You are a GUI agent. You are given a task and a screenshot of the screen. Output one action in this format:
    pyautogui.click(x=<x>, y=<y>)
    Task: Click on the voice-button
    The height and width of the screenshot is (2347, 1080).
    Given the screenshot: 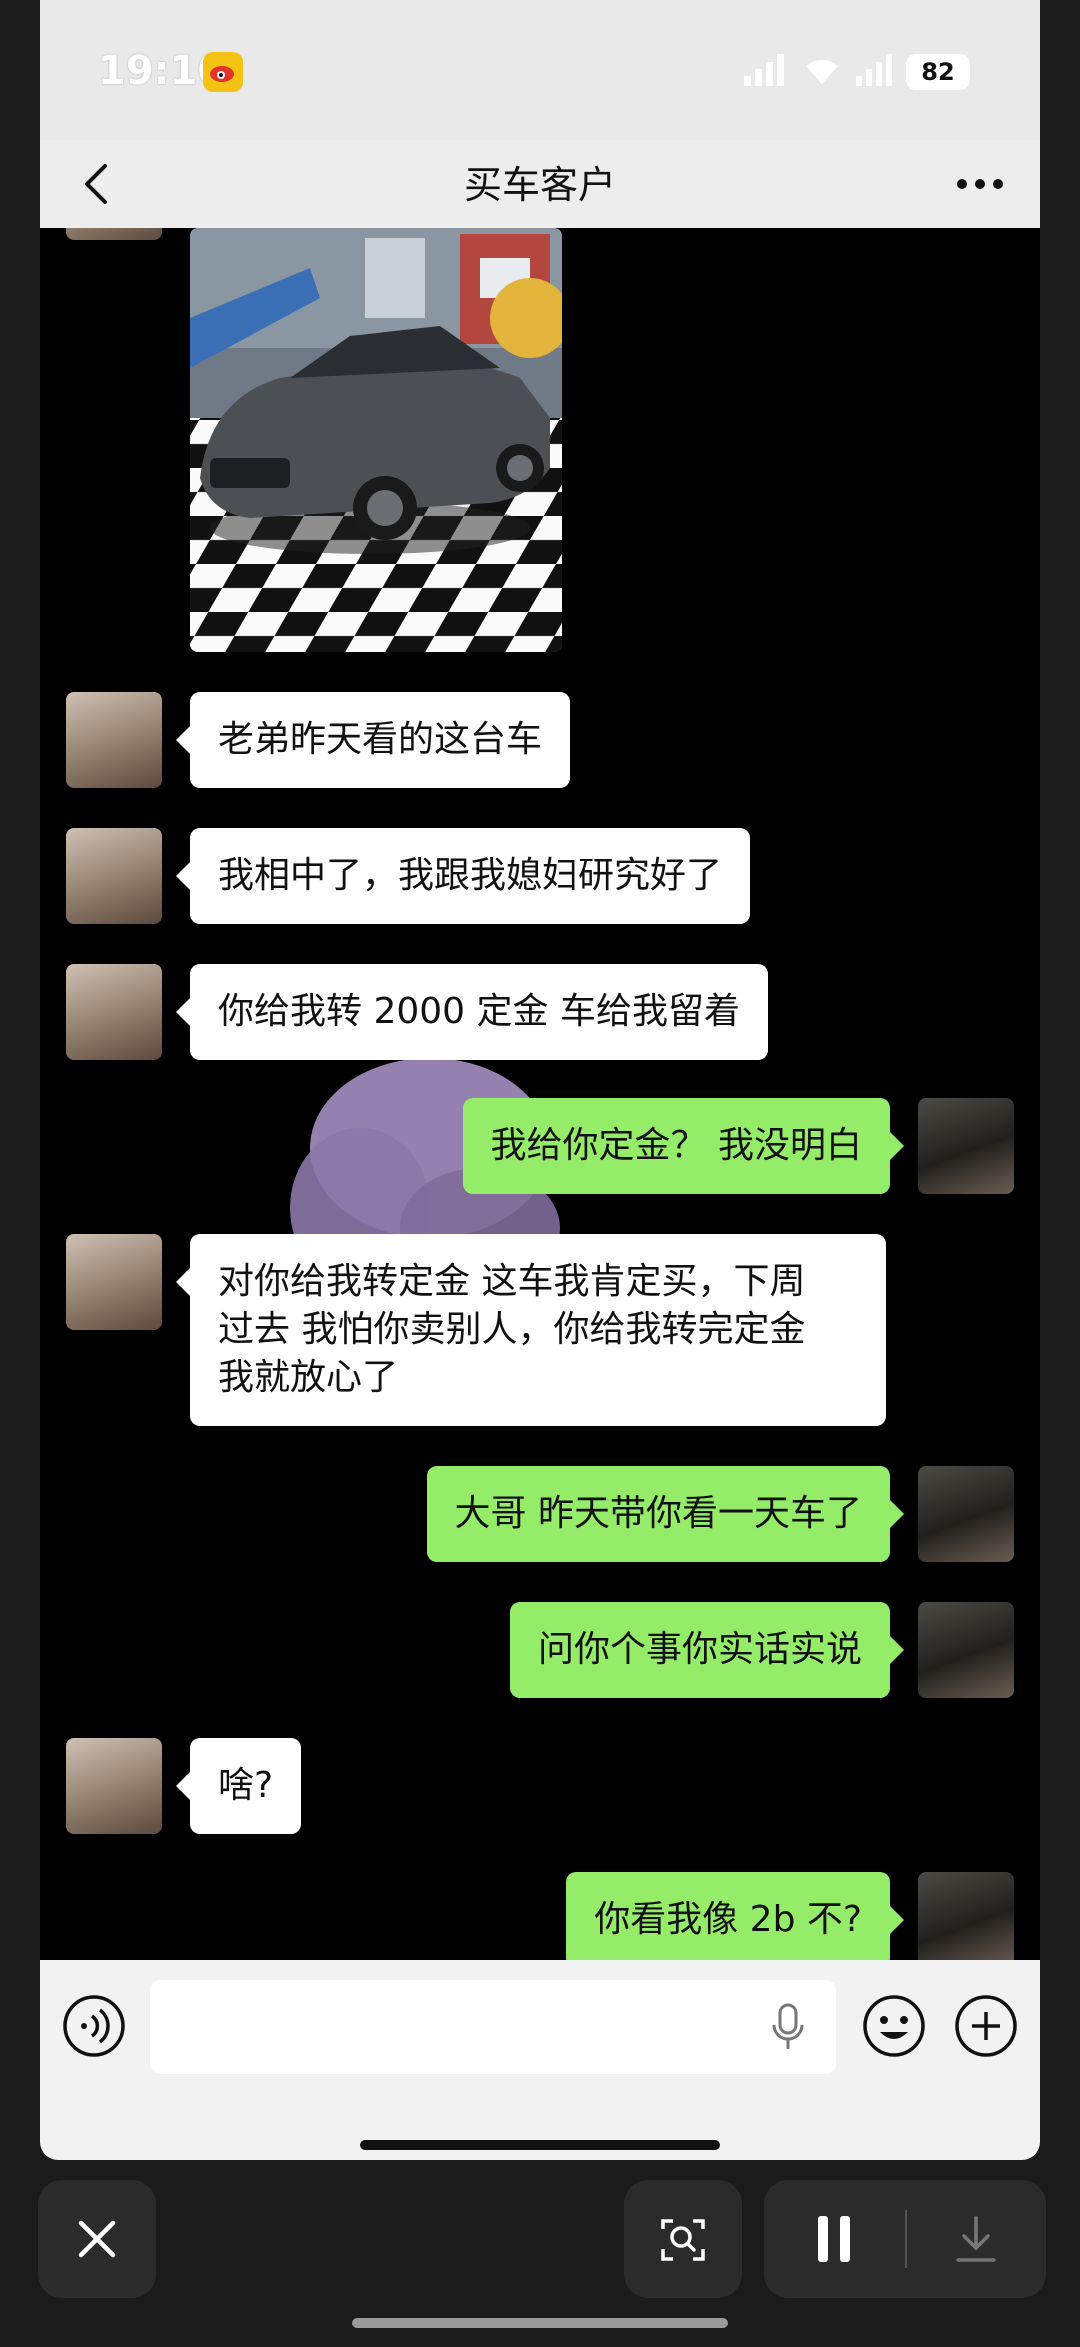 What is the action you would take?
    pyautogui.click(x=94, y=2026)
    